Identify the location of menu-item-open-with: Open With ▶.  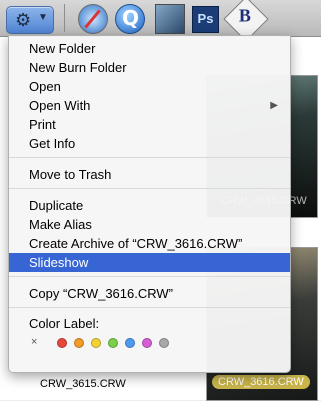
(149, 105).